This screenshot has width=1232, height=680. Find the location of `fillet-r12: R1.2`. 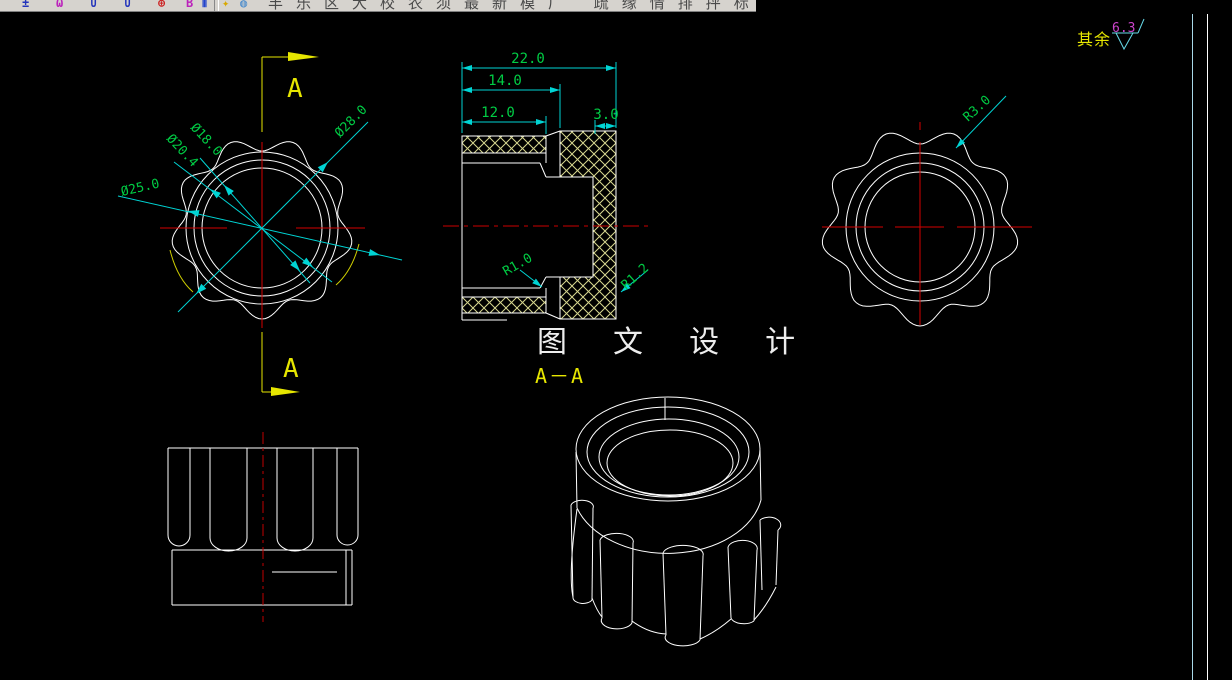

fillet-r12: R1.2 is located at coordinates (635, 277).